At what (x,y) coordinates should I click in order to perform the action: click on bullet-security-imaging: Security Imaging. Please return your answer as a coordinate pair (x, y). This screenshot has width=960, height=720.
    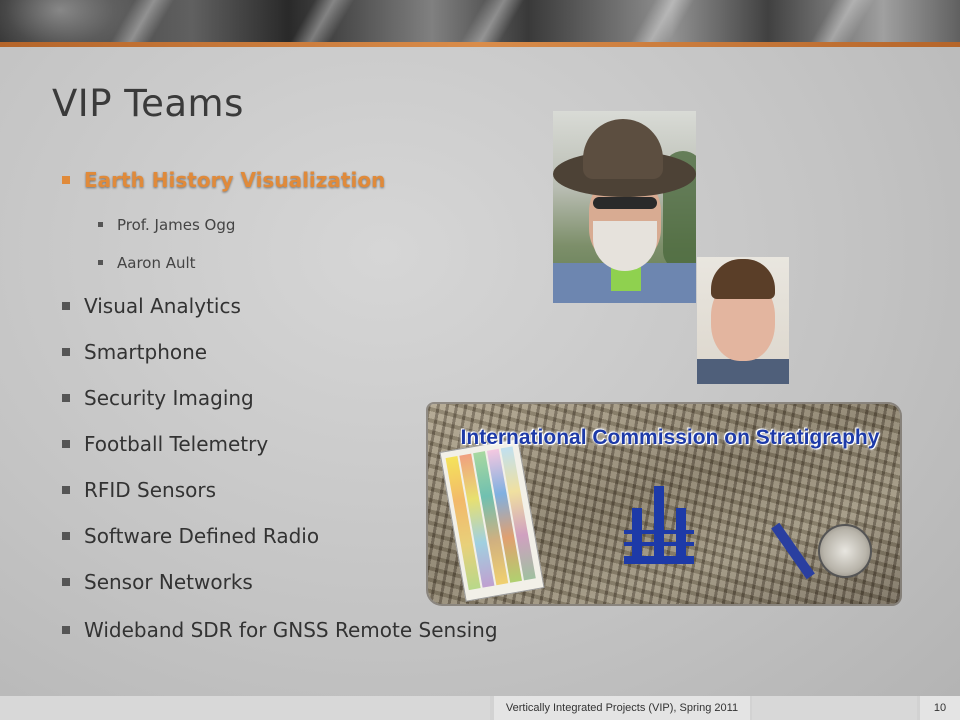
    Looking at the image, I should click on (158, 398).